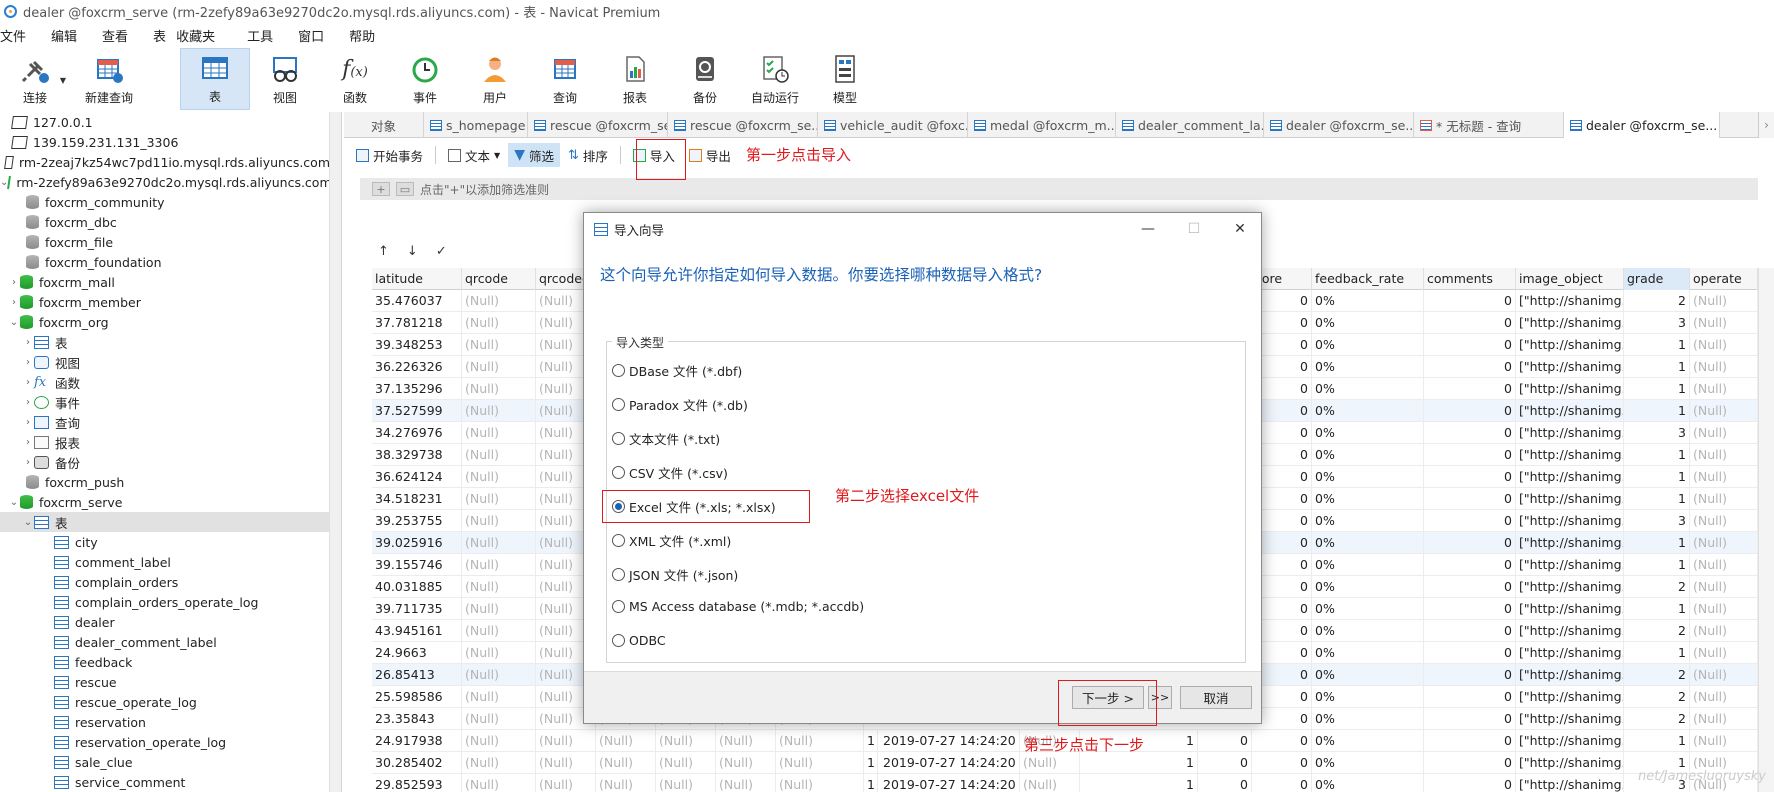 The image size is (1774, 792). Describe the element at coordinates (499, 279) in the screenshot. I see `column-header: qrcode` at that location.